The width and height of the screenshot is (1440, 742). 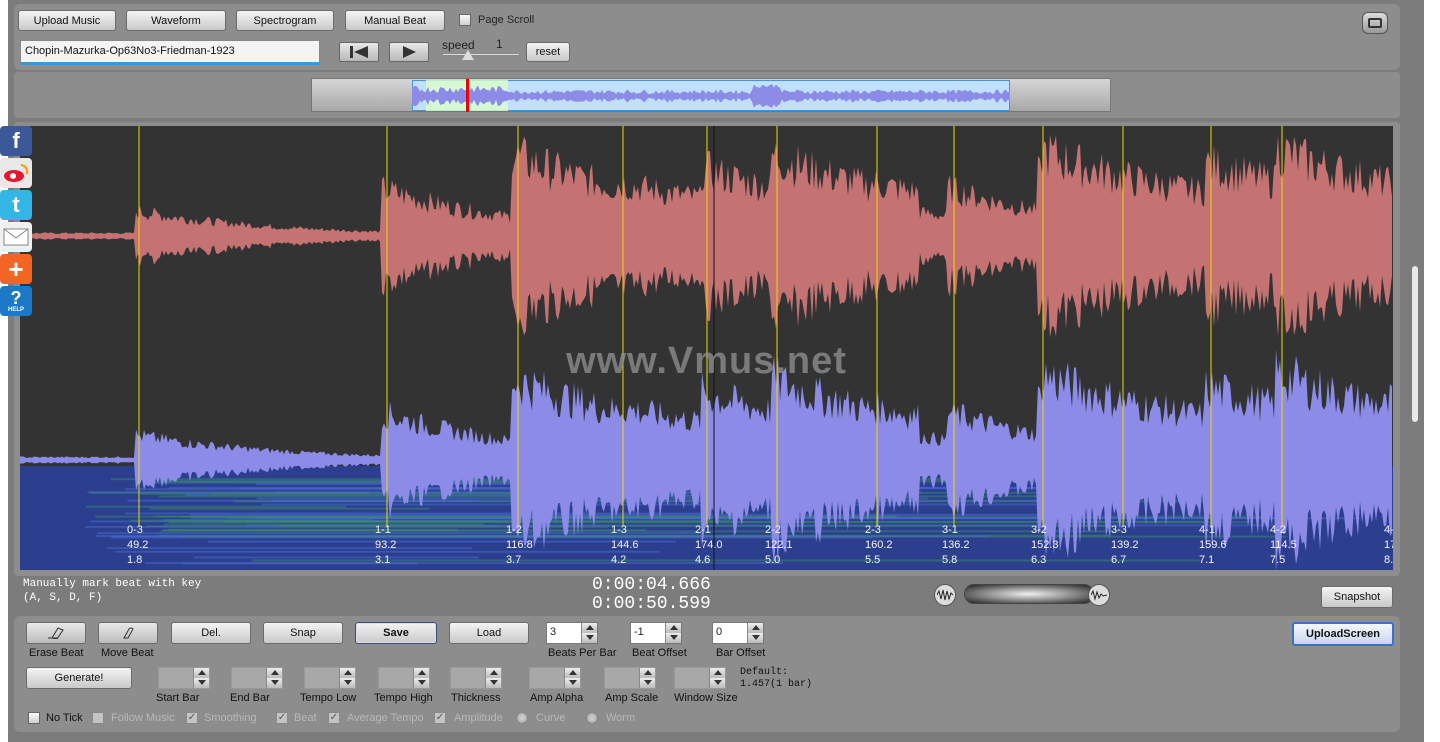 I want to click on default-hint-line-2: 1.457(1 bar), so click(x=776, y=684).